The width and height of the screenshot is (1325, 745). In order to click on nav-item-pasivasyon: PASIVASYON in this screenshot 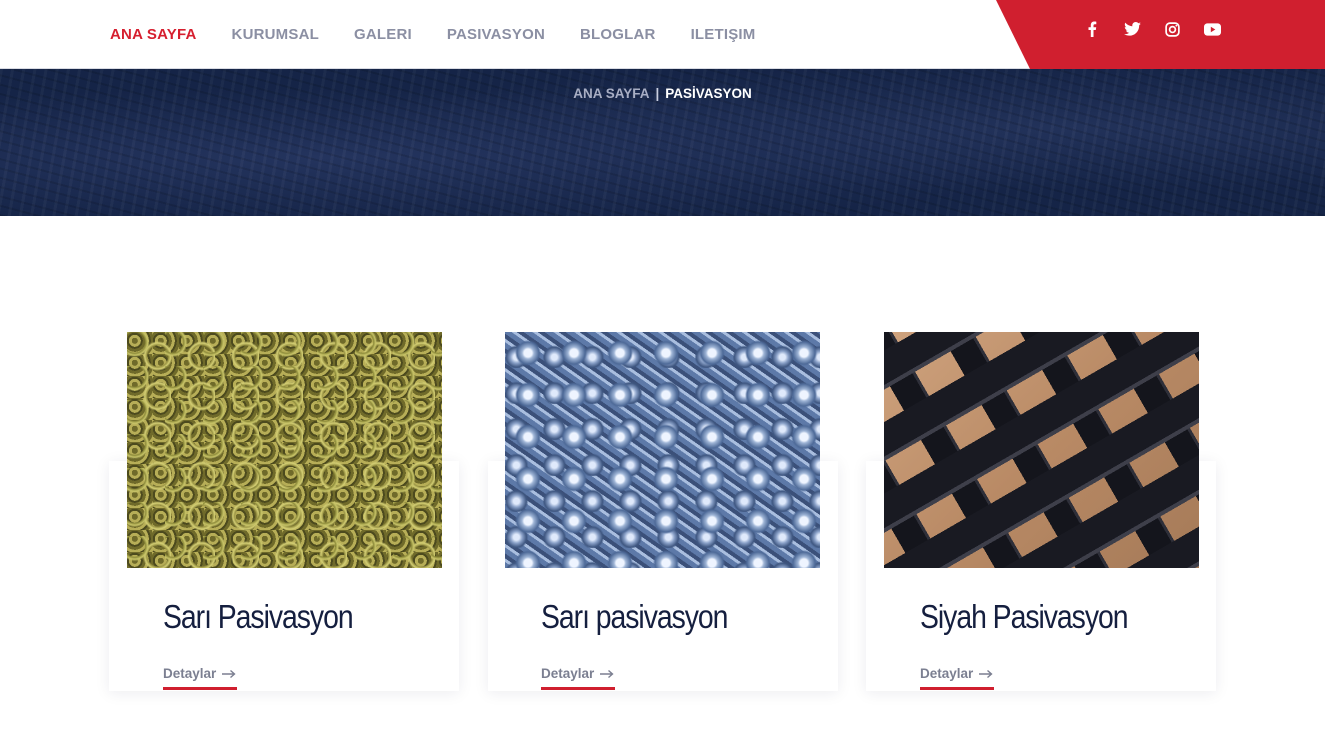, I will do `click(496, 34)`.